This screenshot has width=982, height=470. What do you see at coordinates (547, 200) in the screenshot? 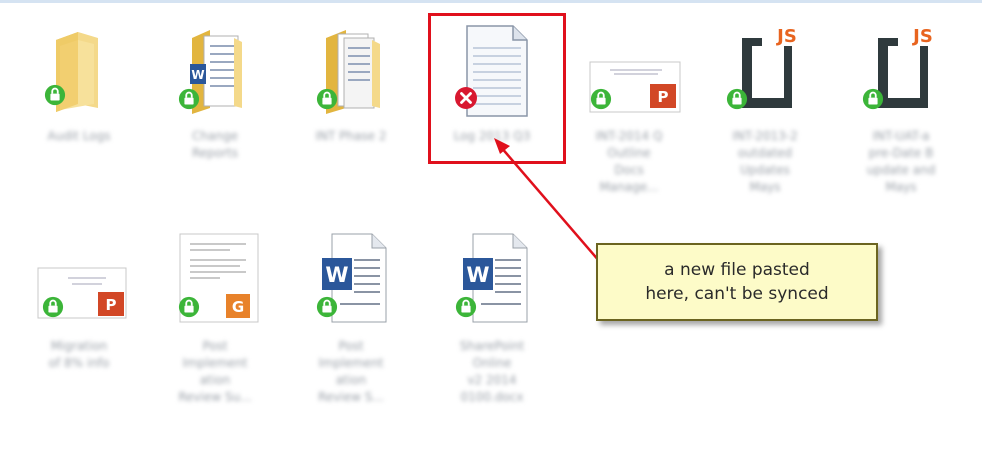
I see `annotation-arrow-icon` at bounding box center [547, 200].